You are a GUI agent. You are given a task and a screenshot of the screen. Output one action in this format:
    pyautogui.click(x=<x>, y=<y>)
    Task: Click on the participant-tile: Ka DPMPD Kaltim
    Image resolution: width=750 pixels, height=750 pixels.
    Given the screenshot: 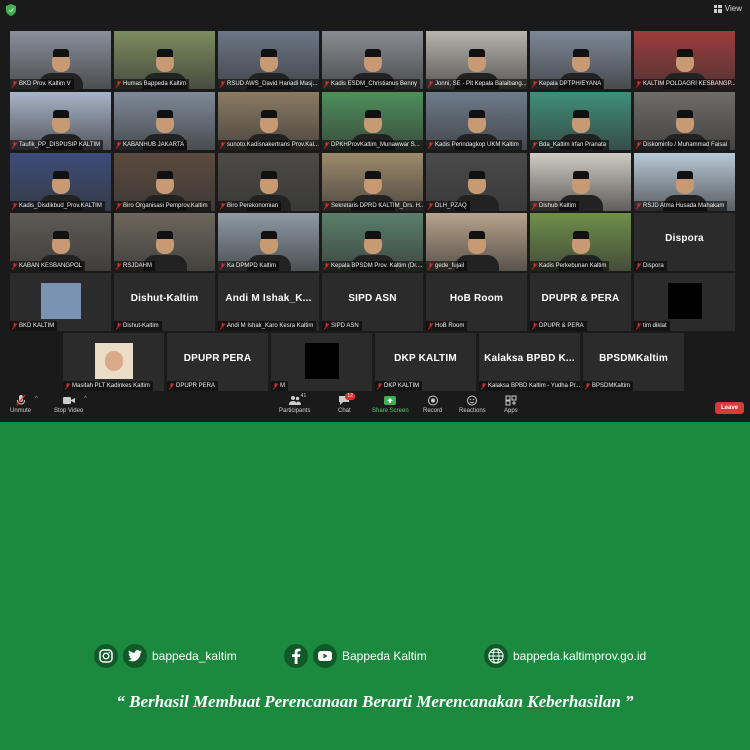 What is the action you would take?
    pyautogui.click(x=268, y=242)
    